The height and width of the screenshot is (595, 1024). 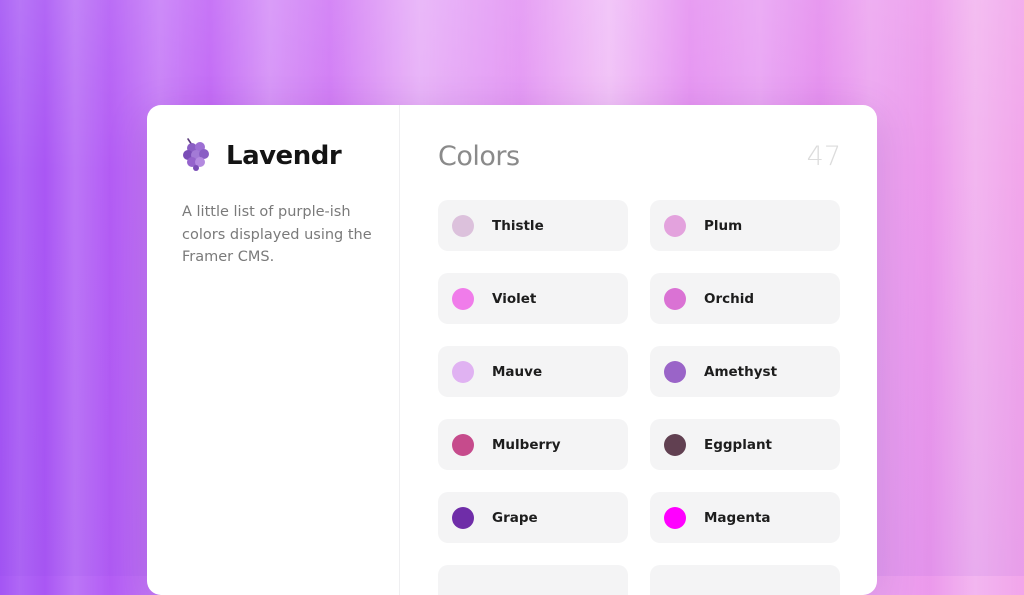 I want to click on collection-header: Colors 47, so click(x=639, y=156).